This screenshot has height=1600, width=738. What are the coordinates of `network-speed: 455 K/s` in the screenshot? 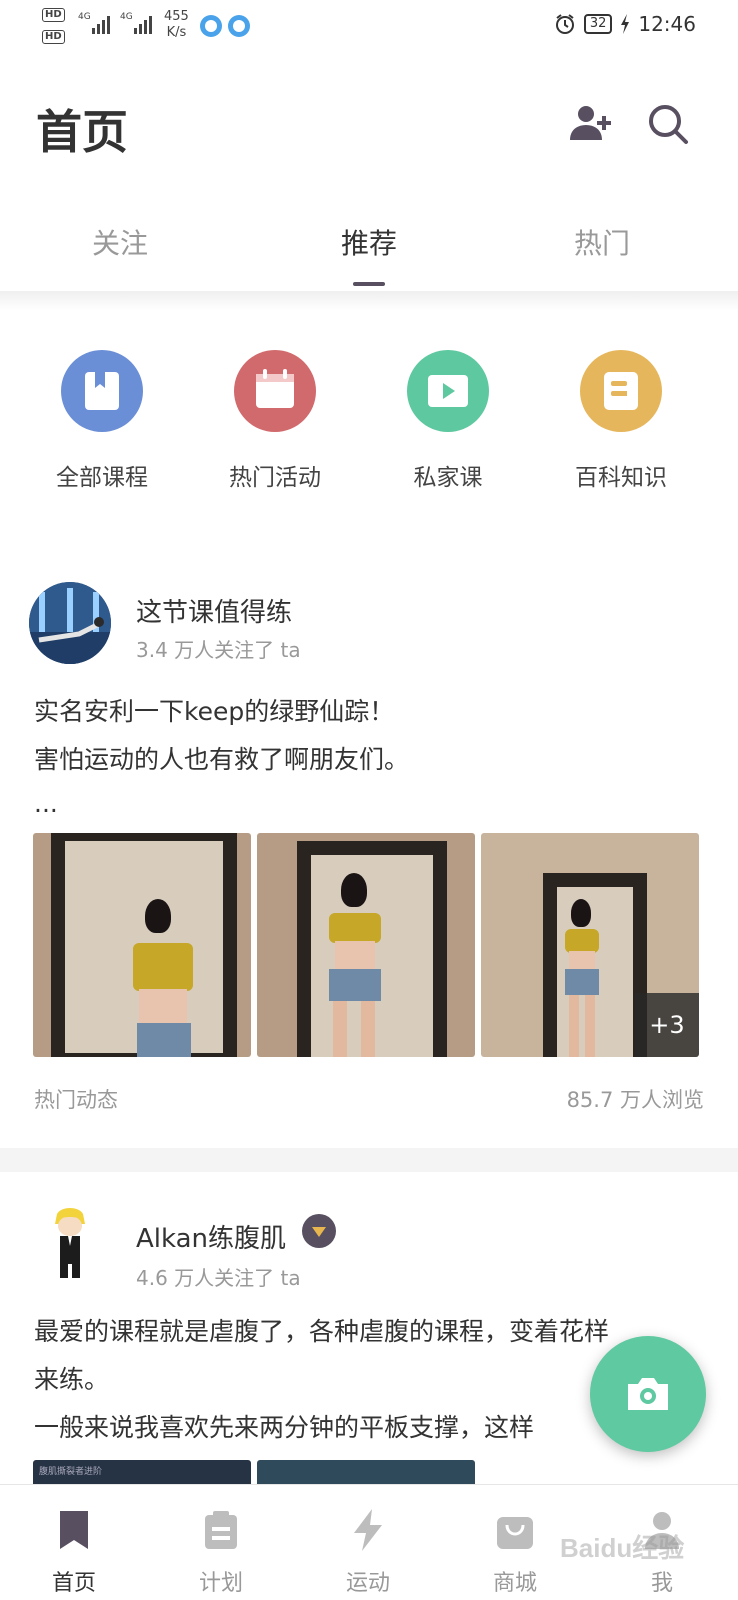 It's located at (176, 25).